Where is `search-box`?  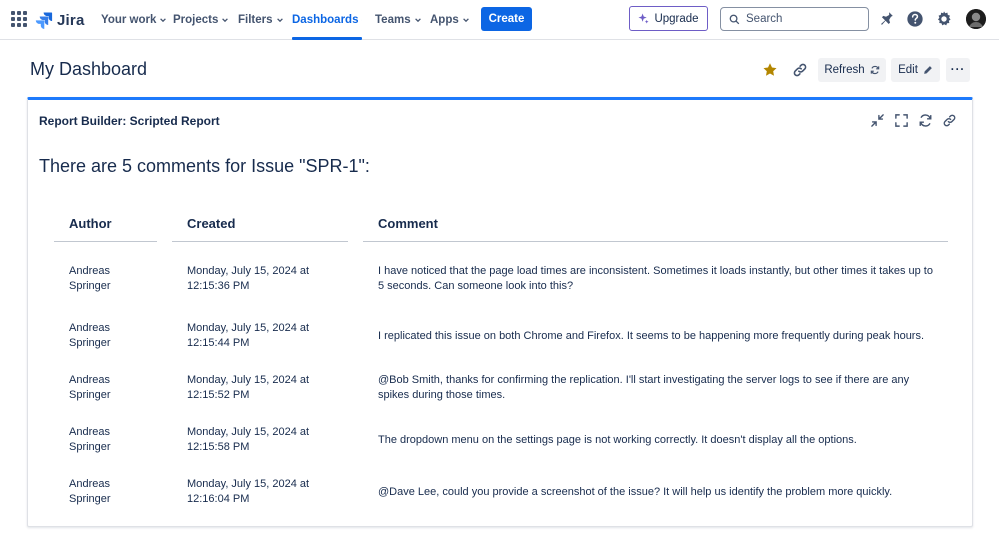
search-box is located at coordinates (794, 19).